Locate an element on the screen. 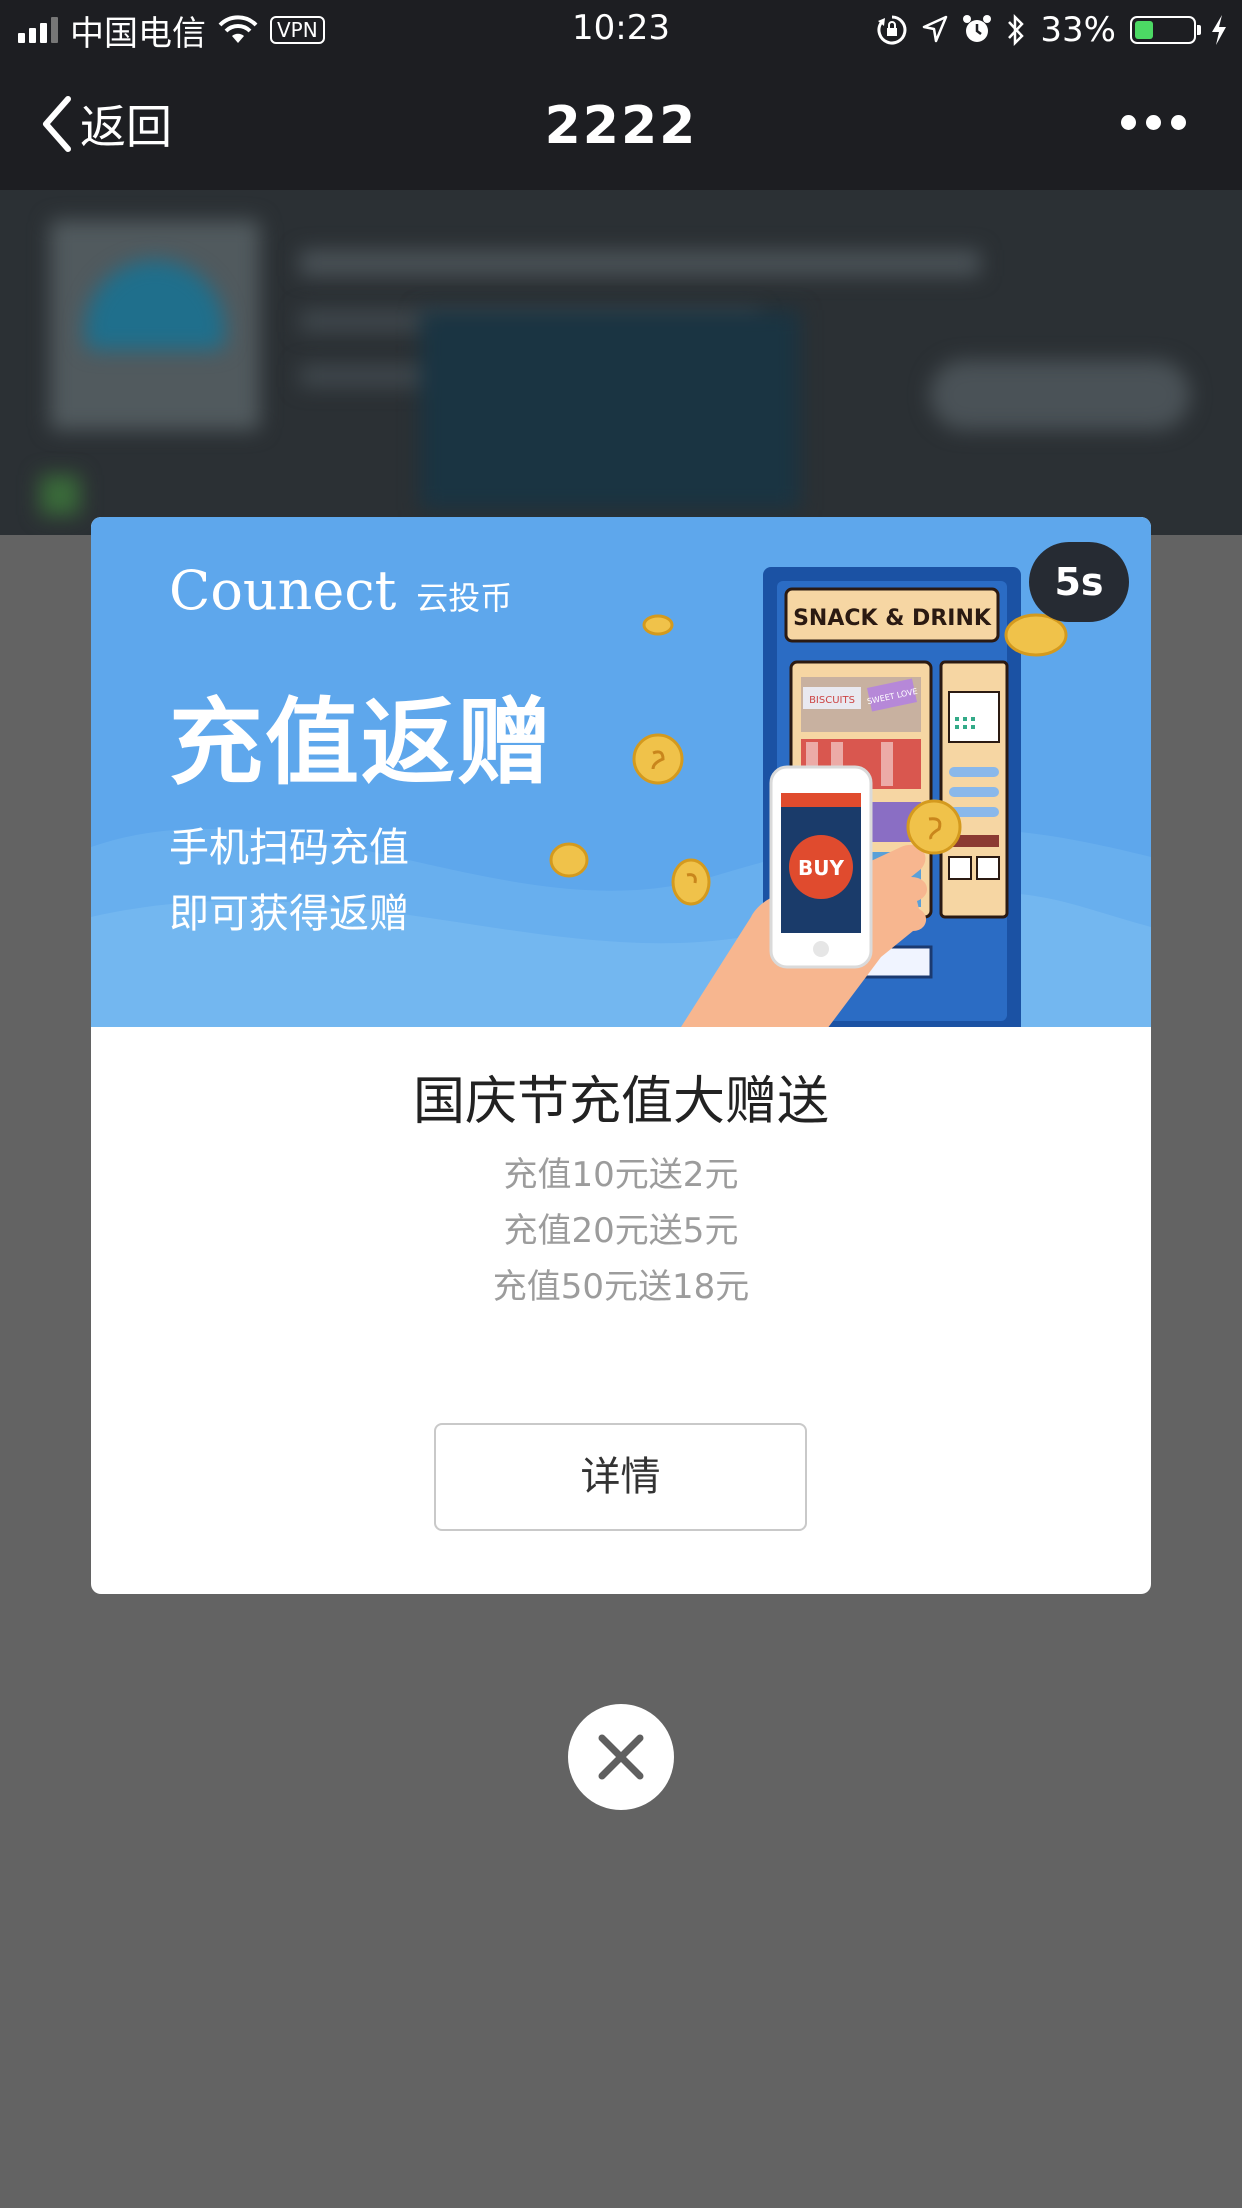  banner-subtitle-line: 手机扫码充值 is located at coordinates (289, 848).